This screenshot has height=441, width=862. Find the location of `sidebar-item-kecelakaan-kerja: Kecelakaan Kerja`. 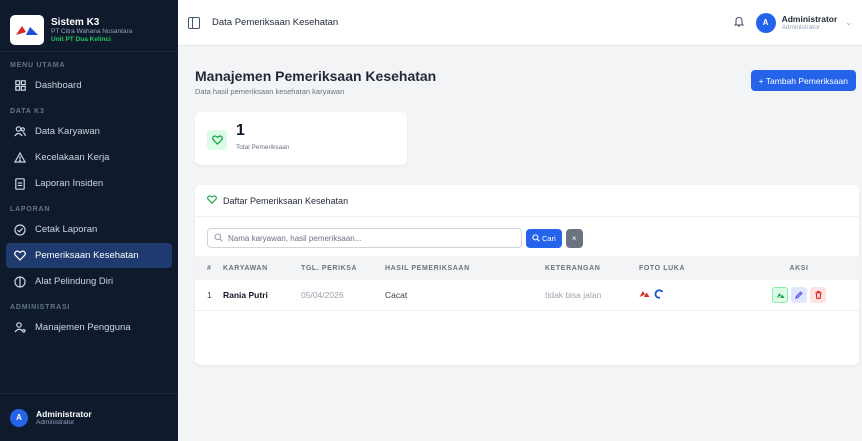

sidebar-item-kecelakaan-kerja: Kecelakaan Kerja is located at coordinates (89, 157).